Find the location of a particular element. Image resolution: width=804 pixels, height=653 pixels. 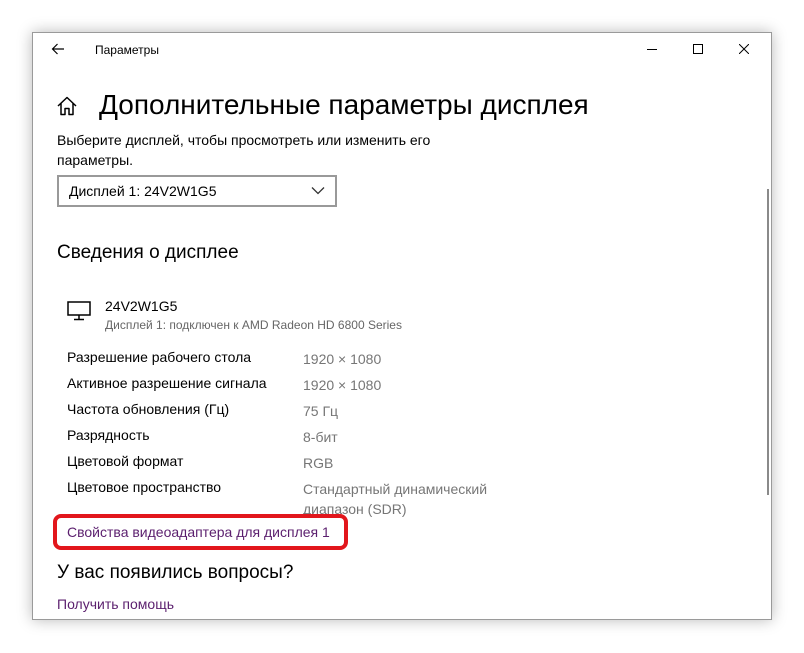

info-value: RGB is located at coordinates (318, 463).